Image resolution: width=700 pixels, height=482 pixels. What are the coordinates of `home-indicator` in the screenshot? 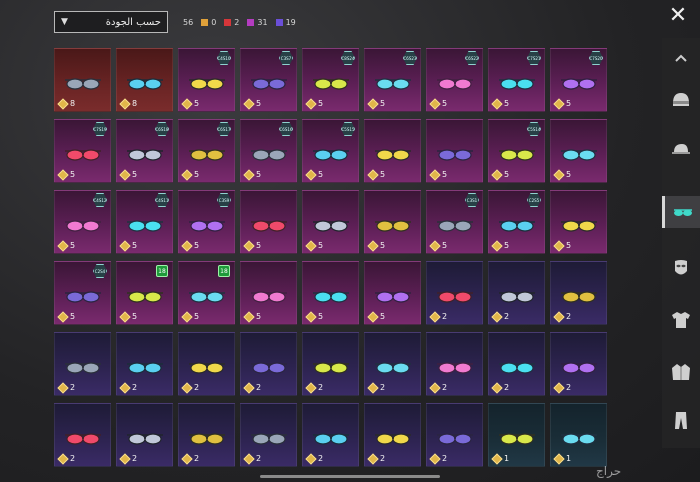 It's located at (350, 476).